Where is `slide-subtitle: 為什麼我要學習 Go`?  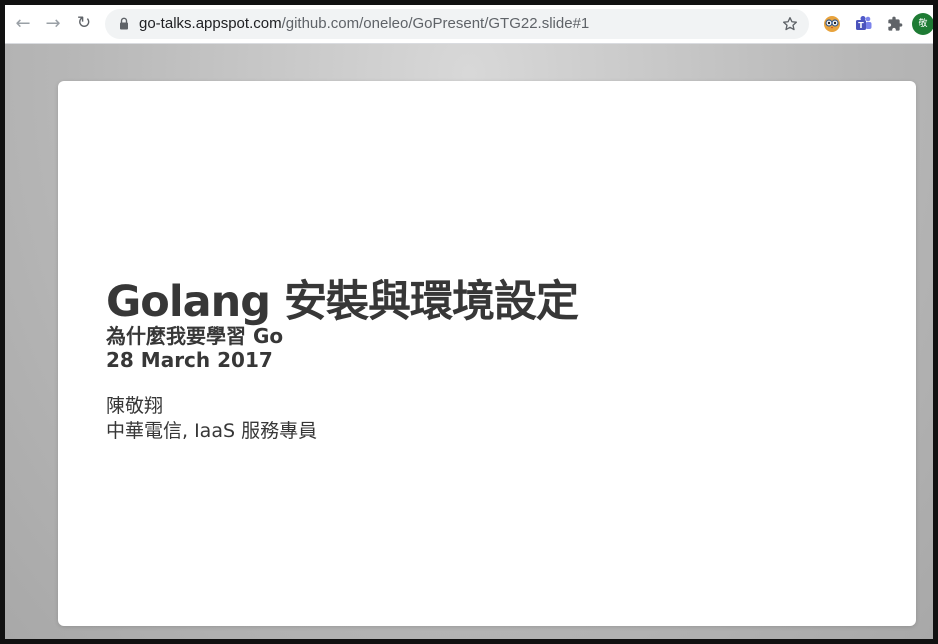 slide-subtitle: 為什麼我要學習 Go is located at coordinates (195, 336).